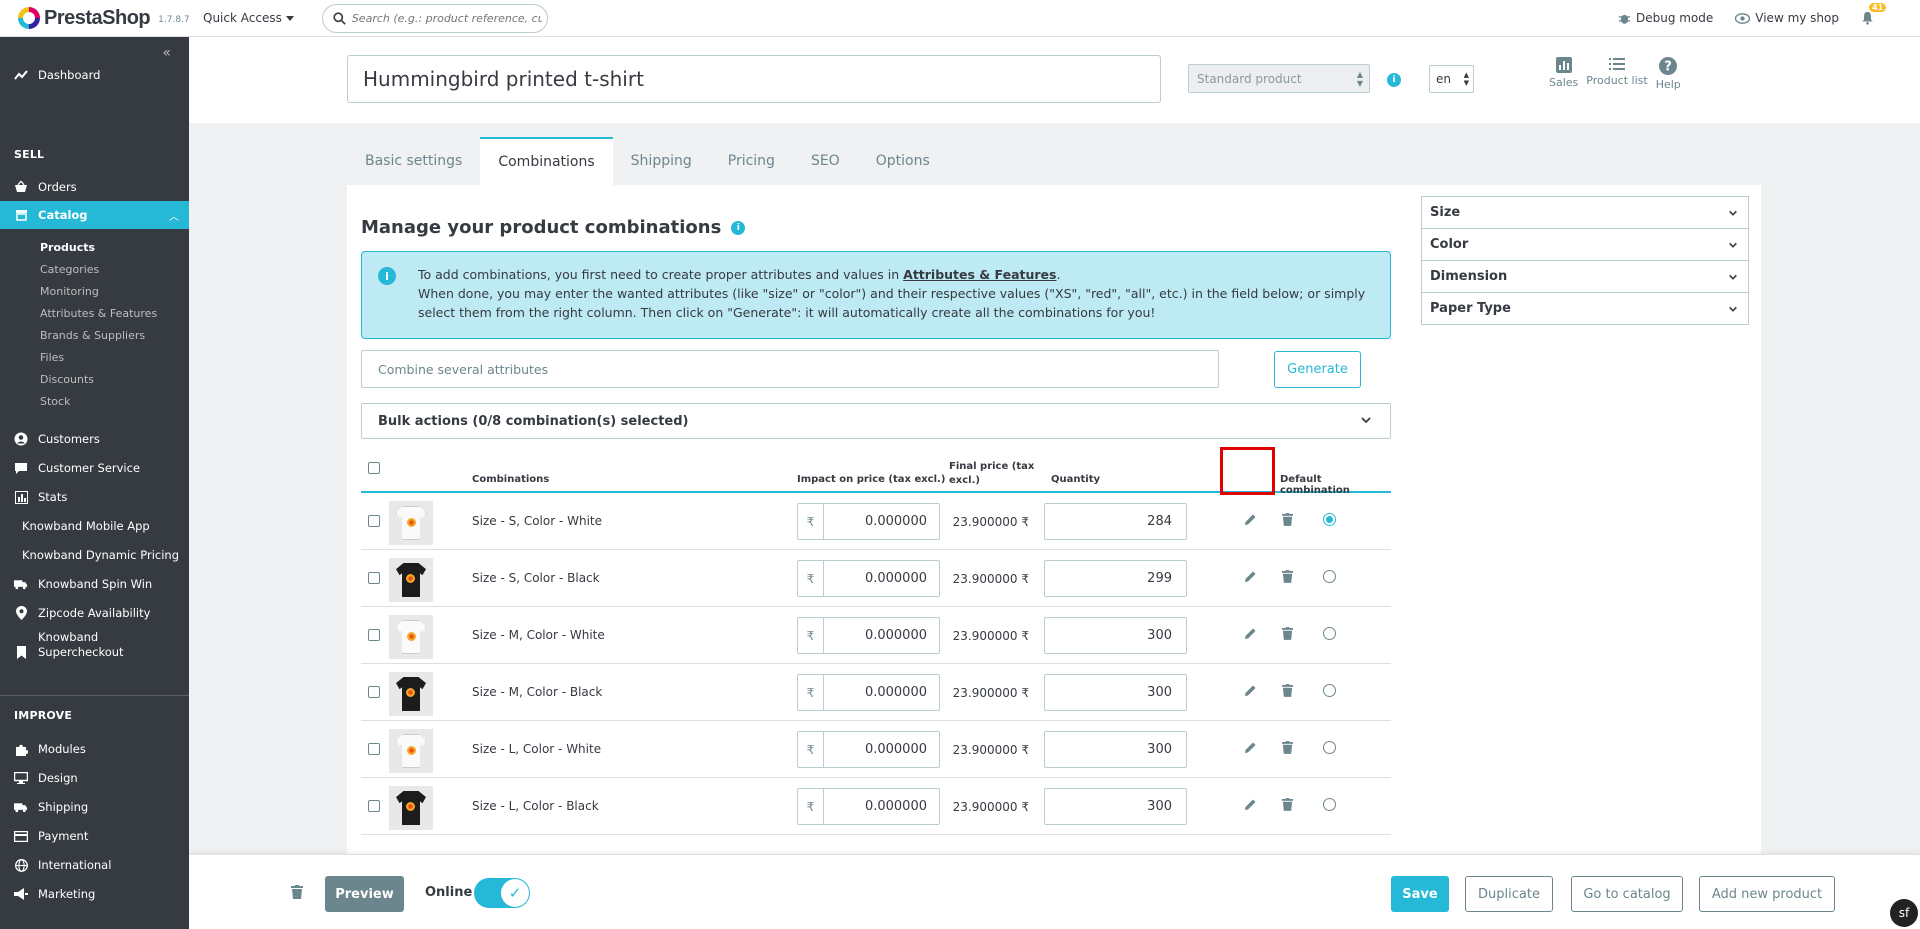 The height and width of the screenshot is (929, 1920). Describe the element at coordinates (446, 18) in the screenshot. I see `search-input` at that location.